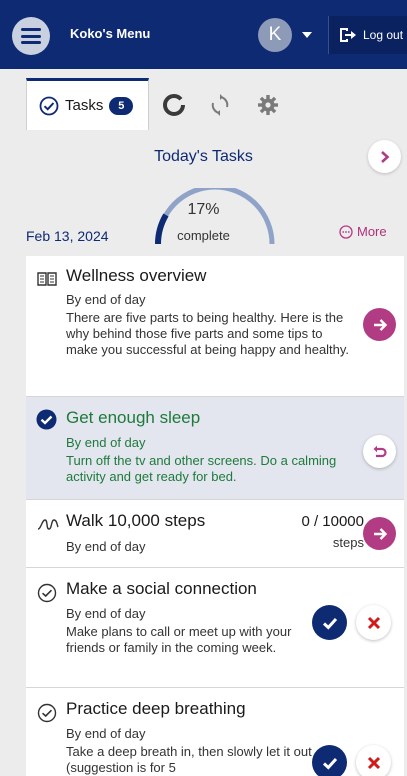  I want to click on more-icon, so click(346, 231).